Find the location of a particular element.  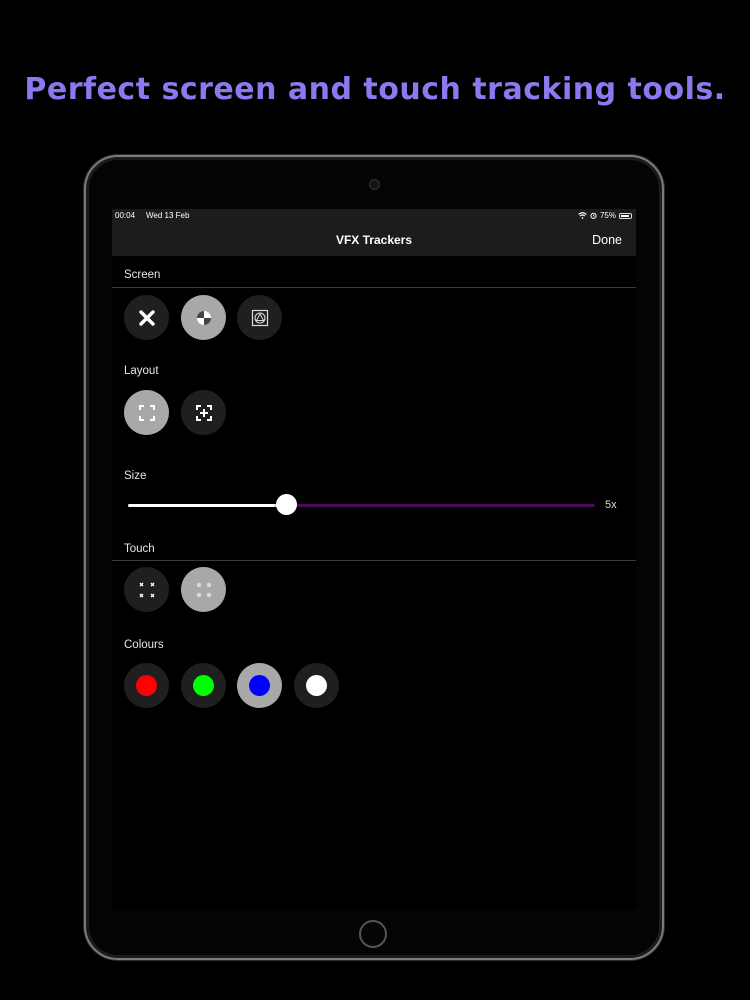

screen-section-label: Screen is located at coordinates (142, 275).